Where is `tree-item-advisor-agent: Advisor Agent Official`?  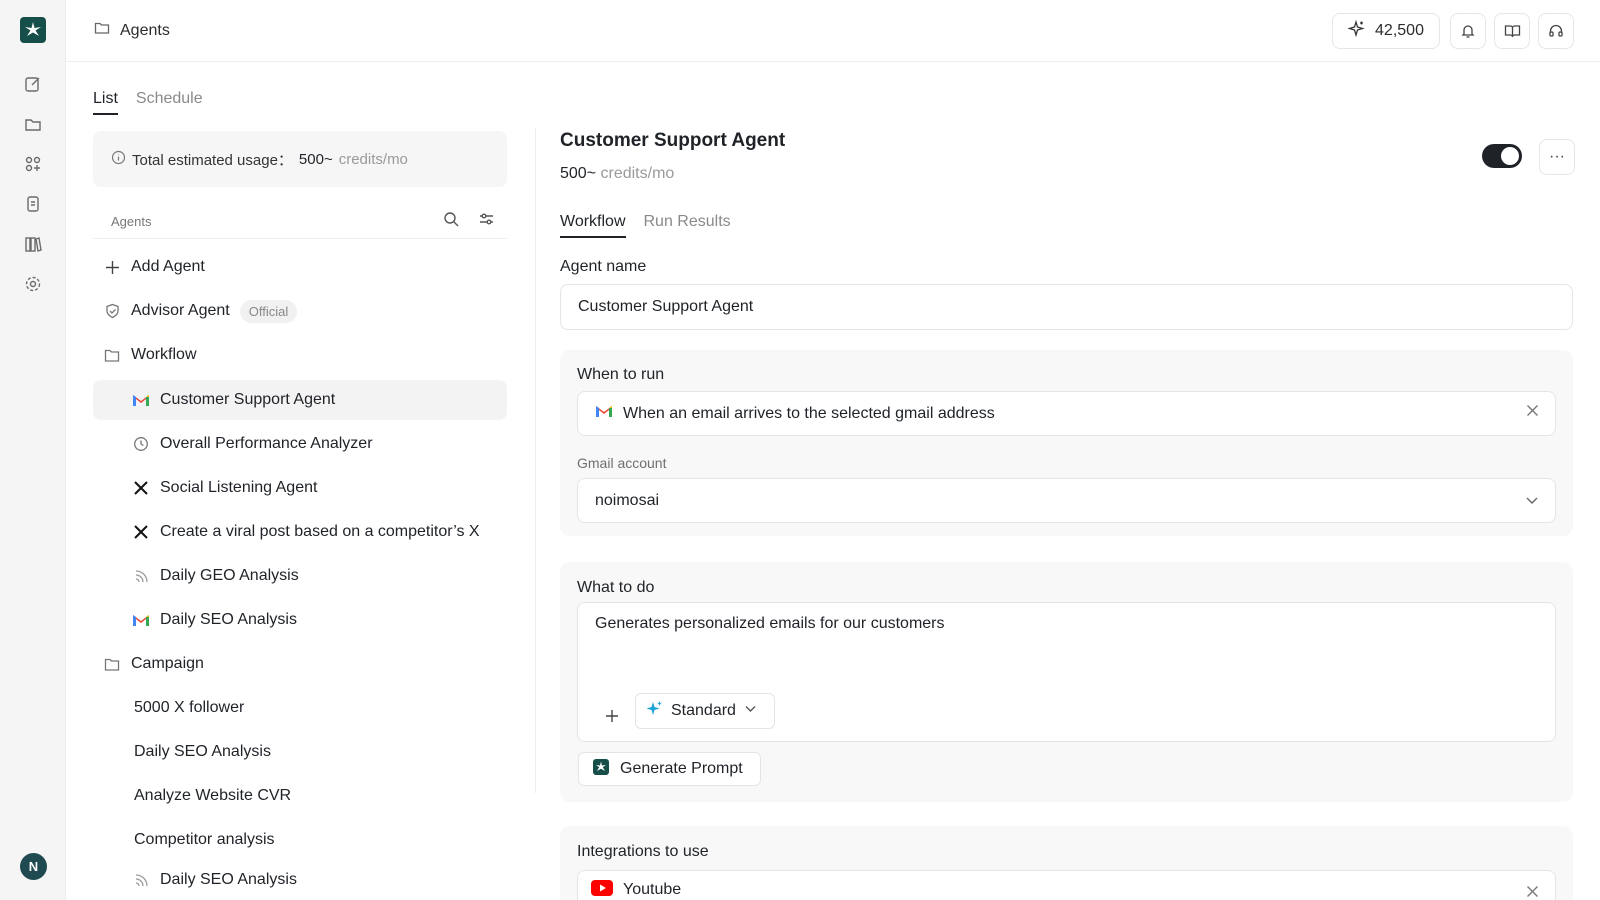
tree-item-advisor-agent: Advisor Agent Official is located at coordinates (300, 311).